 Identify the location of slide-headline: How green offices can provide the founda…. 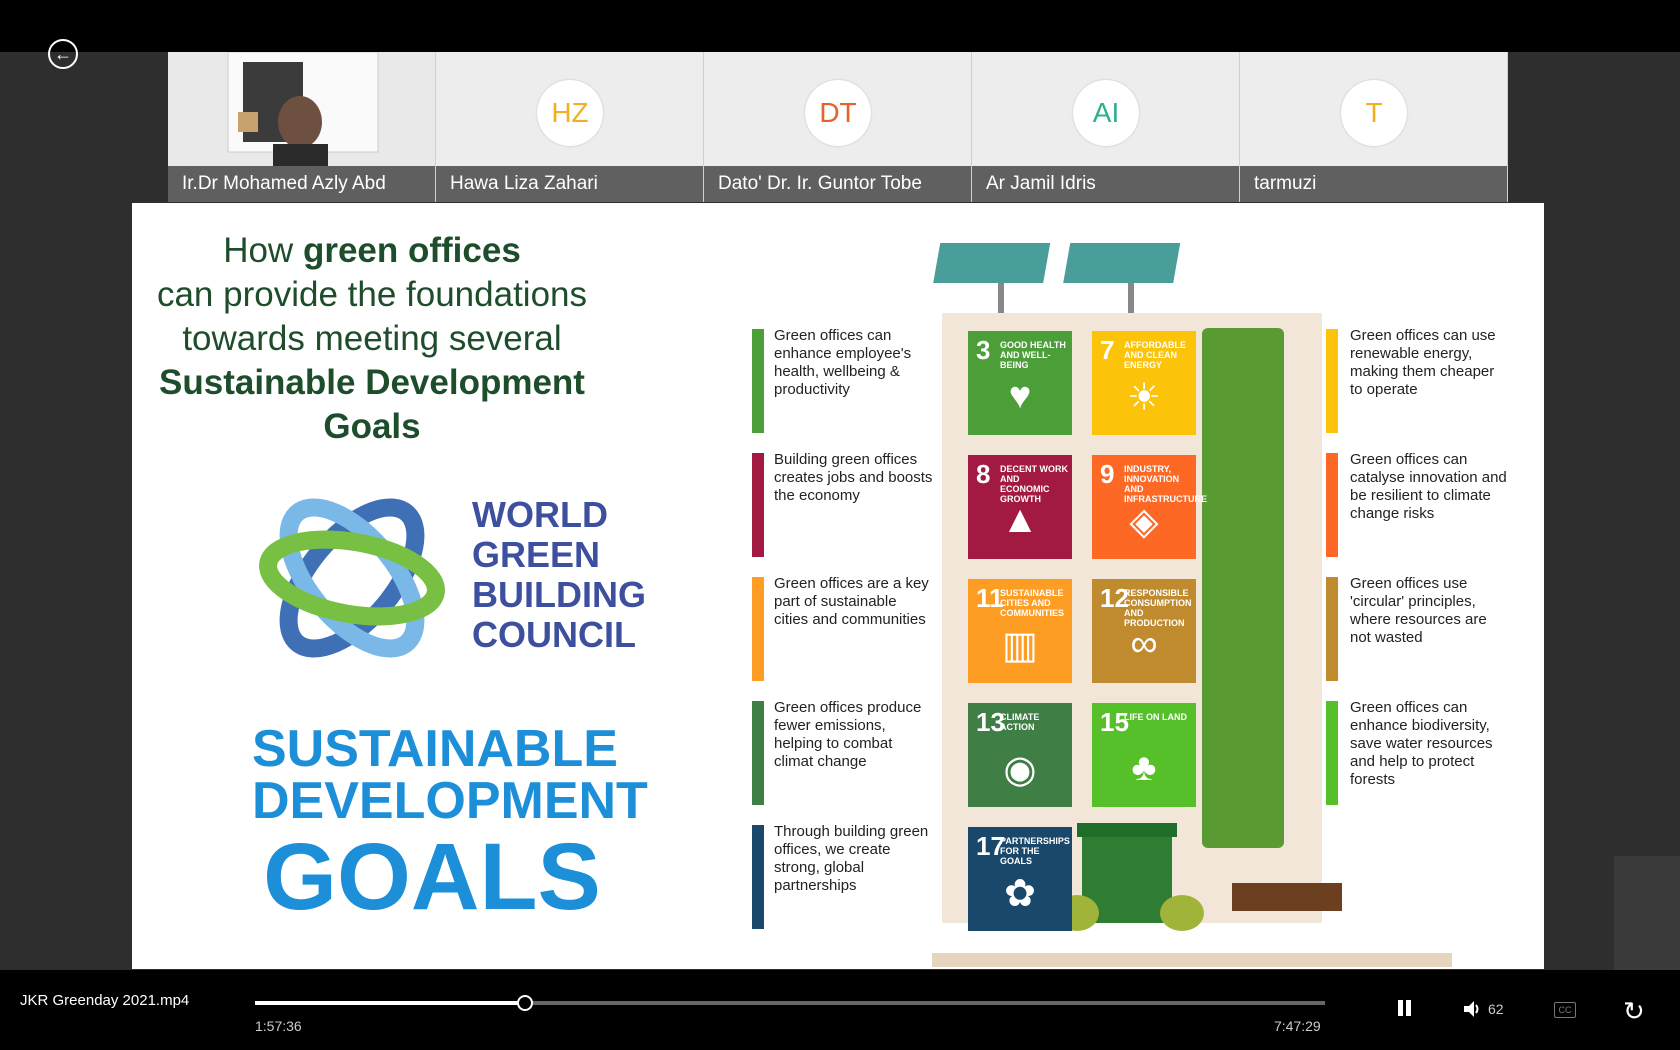
(372, 339).